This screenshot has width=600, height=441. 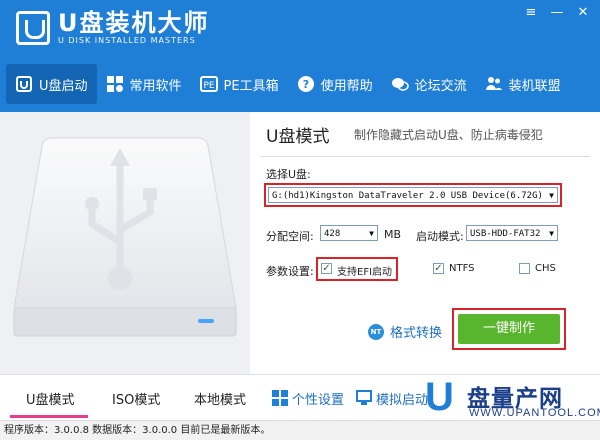 I want to click on help-icon: ?, so click(x=306, y=84).